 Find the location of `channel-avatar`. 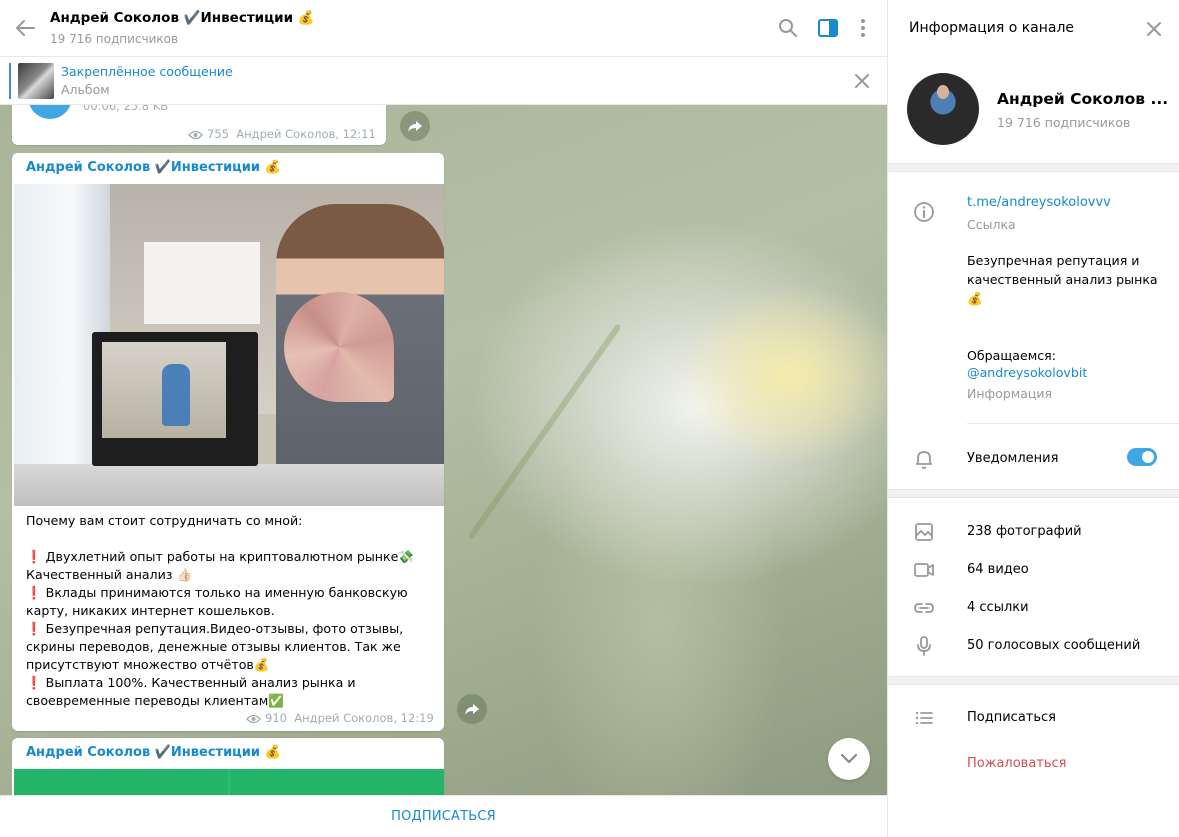

channel-avatar is located at coordinates (943, 109).